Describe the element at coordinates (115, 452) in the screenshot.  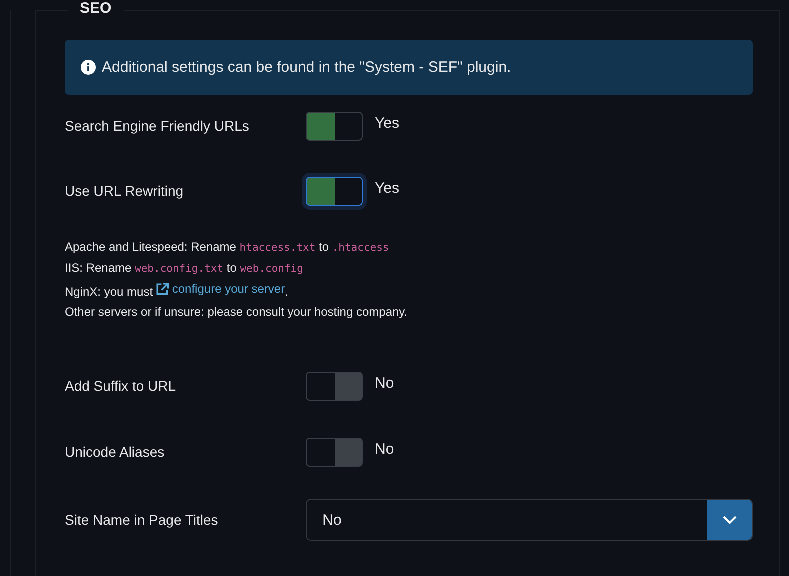
I see `setting-label: Unicode Aliases` at that location.